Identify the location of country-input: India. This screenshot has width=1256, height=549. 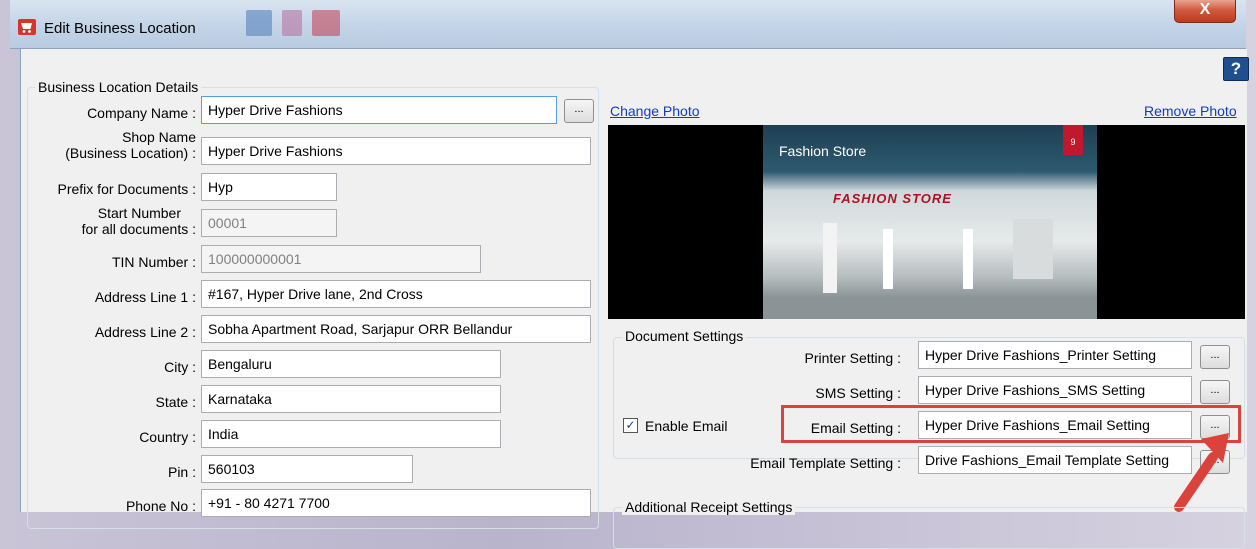
(351, 434).